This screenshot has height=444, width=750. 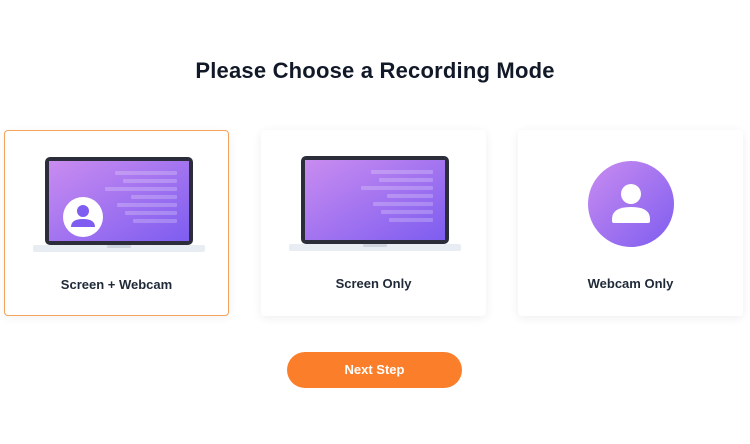 I want to click on user-circle-icon, so click(x=631, y=204).